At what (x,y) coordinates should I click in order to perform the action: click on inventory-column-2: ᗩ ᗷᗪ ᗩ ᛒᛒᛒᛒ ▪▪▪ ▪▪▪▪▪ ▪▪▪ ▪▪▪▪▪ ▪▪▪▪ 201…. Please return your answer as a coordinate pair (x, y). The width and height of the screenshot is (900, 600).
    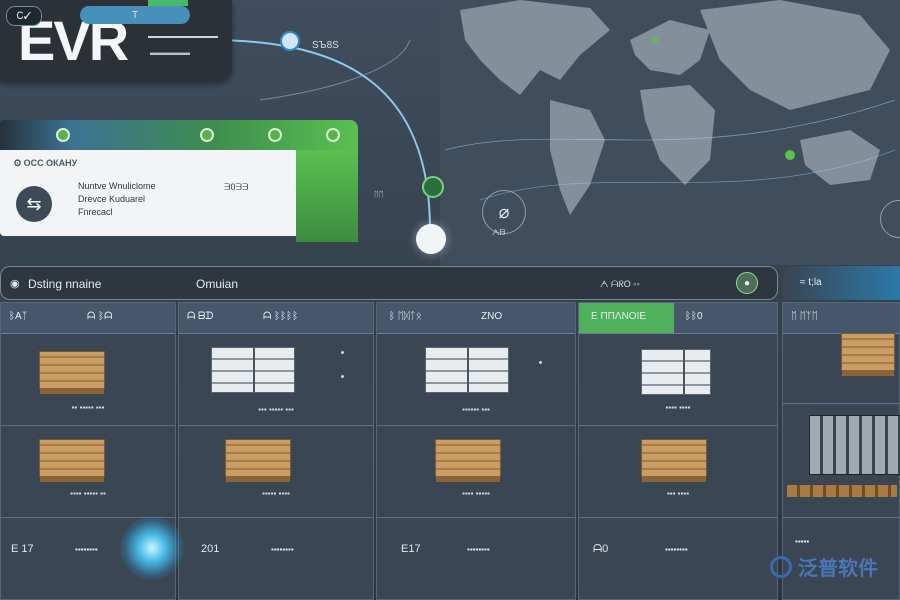
    Looking at the image, I should click on (276, 451).